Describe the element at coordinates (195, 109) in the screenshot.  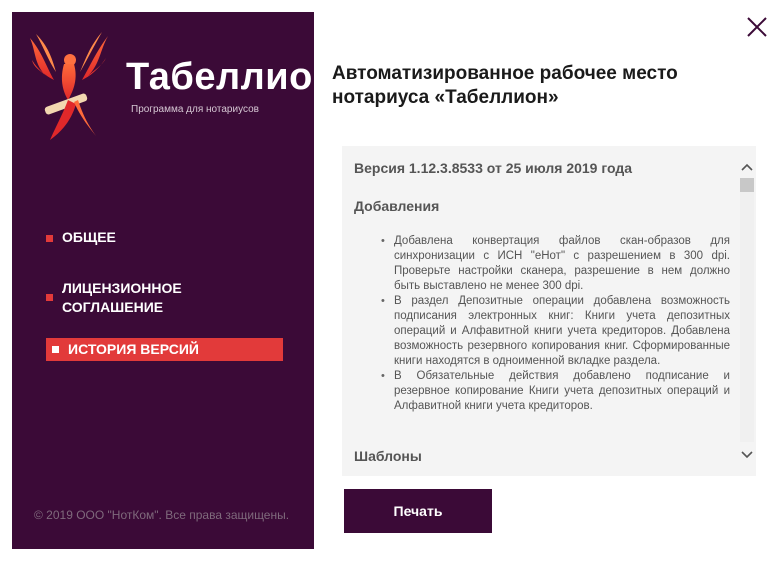
I see `brand-subtitle: Программа для нотариусов` at that location.